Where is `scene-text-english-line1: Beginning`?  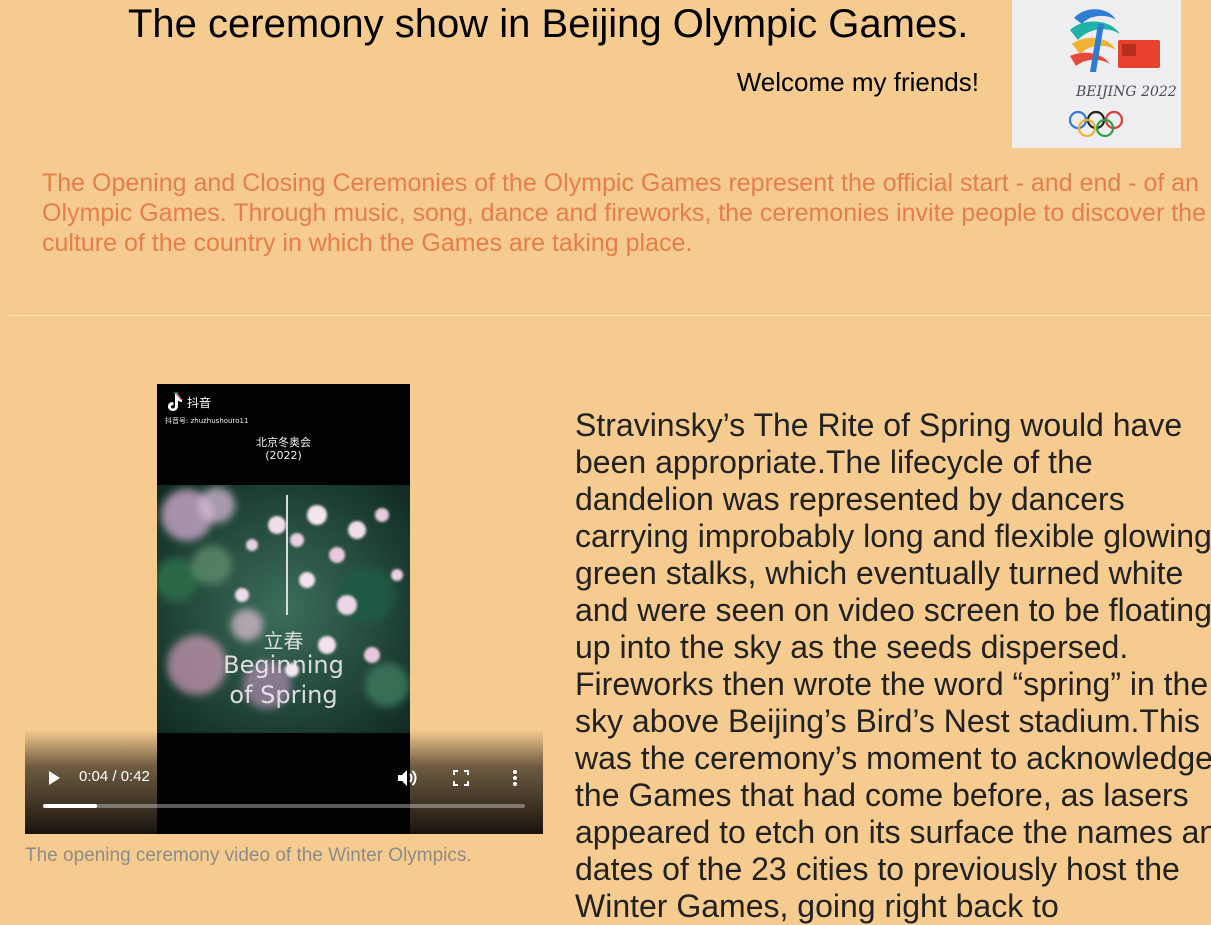 scene-text-english-line1: Beginning is located at coordinates (283, 665).